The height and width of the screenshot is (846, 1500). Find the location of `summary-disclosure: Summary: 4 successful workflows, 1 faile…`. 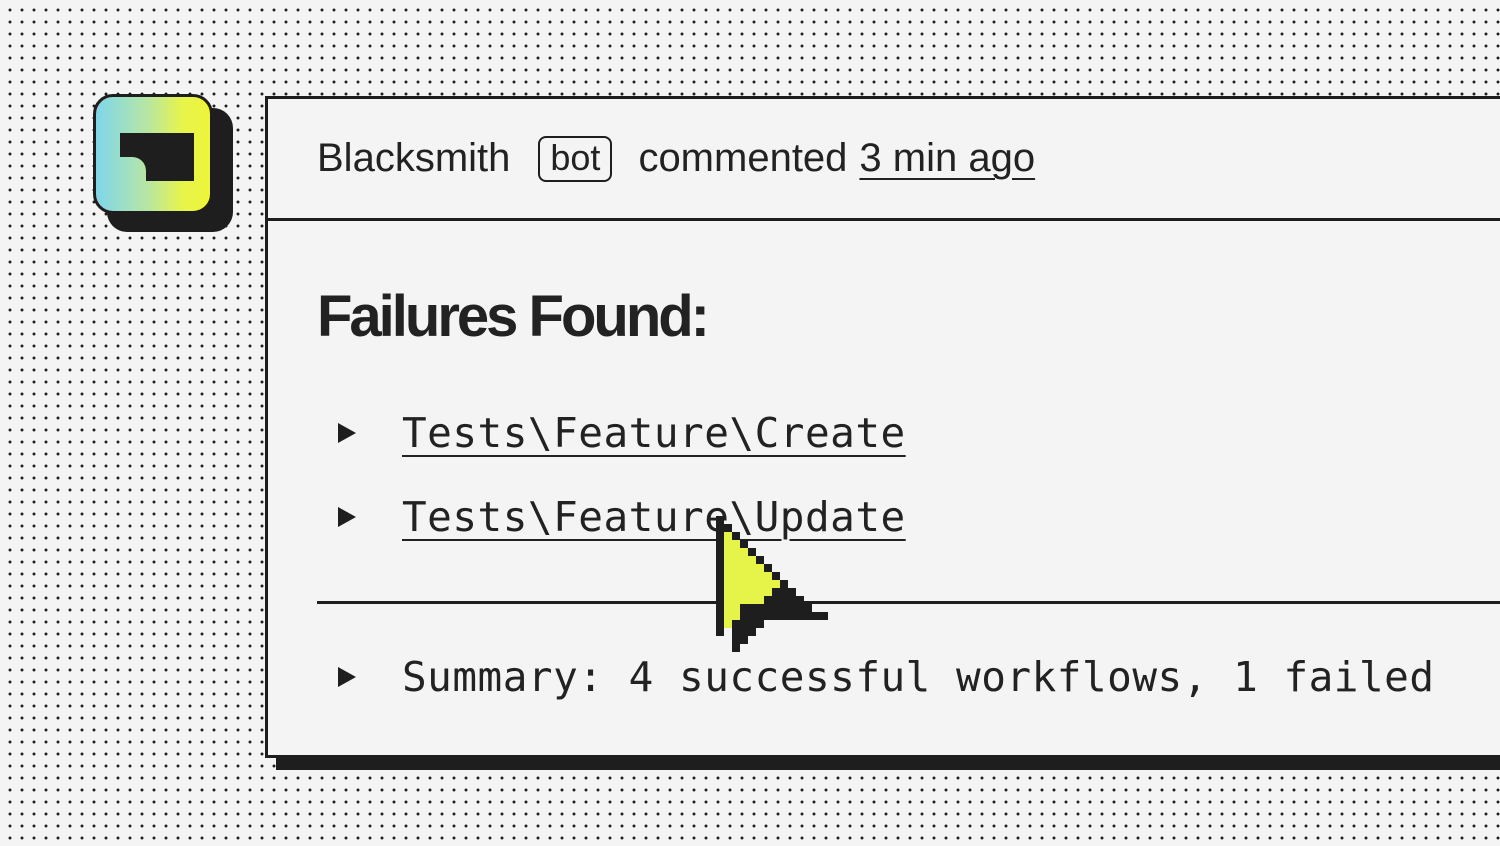

summary-disclosure: Summary: 4 successful workflows, 1 faile… is located at coordinates (886, 677).